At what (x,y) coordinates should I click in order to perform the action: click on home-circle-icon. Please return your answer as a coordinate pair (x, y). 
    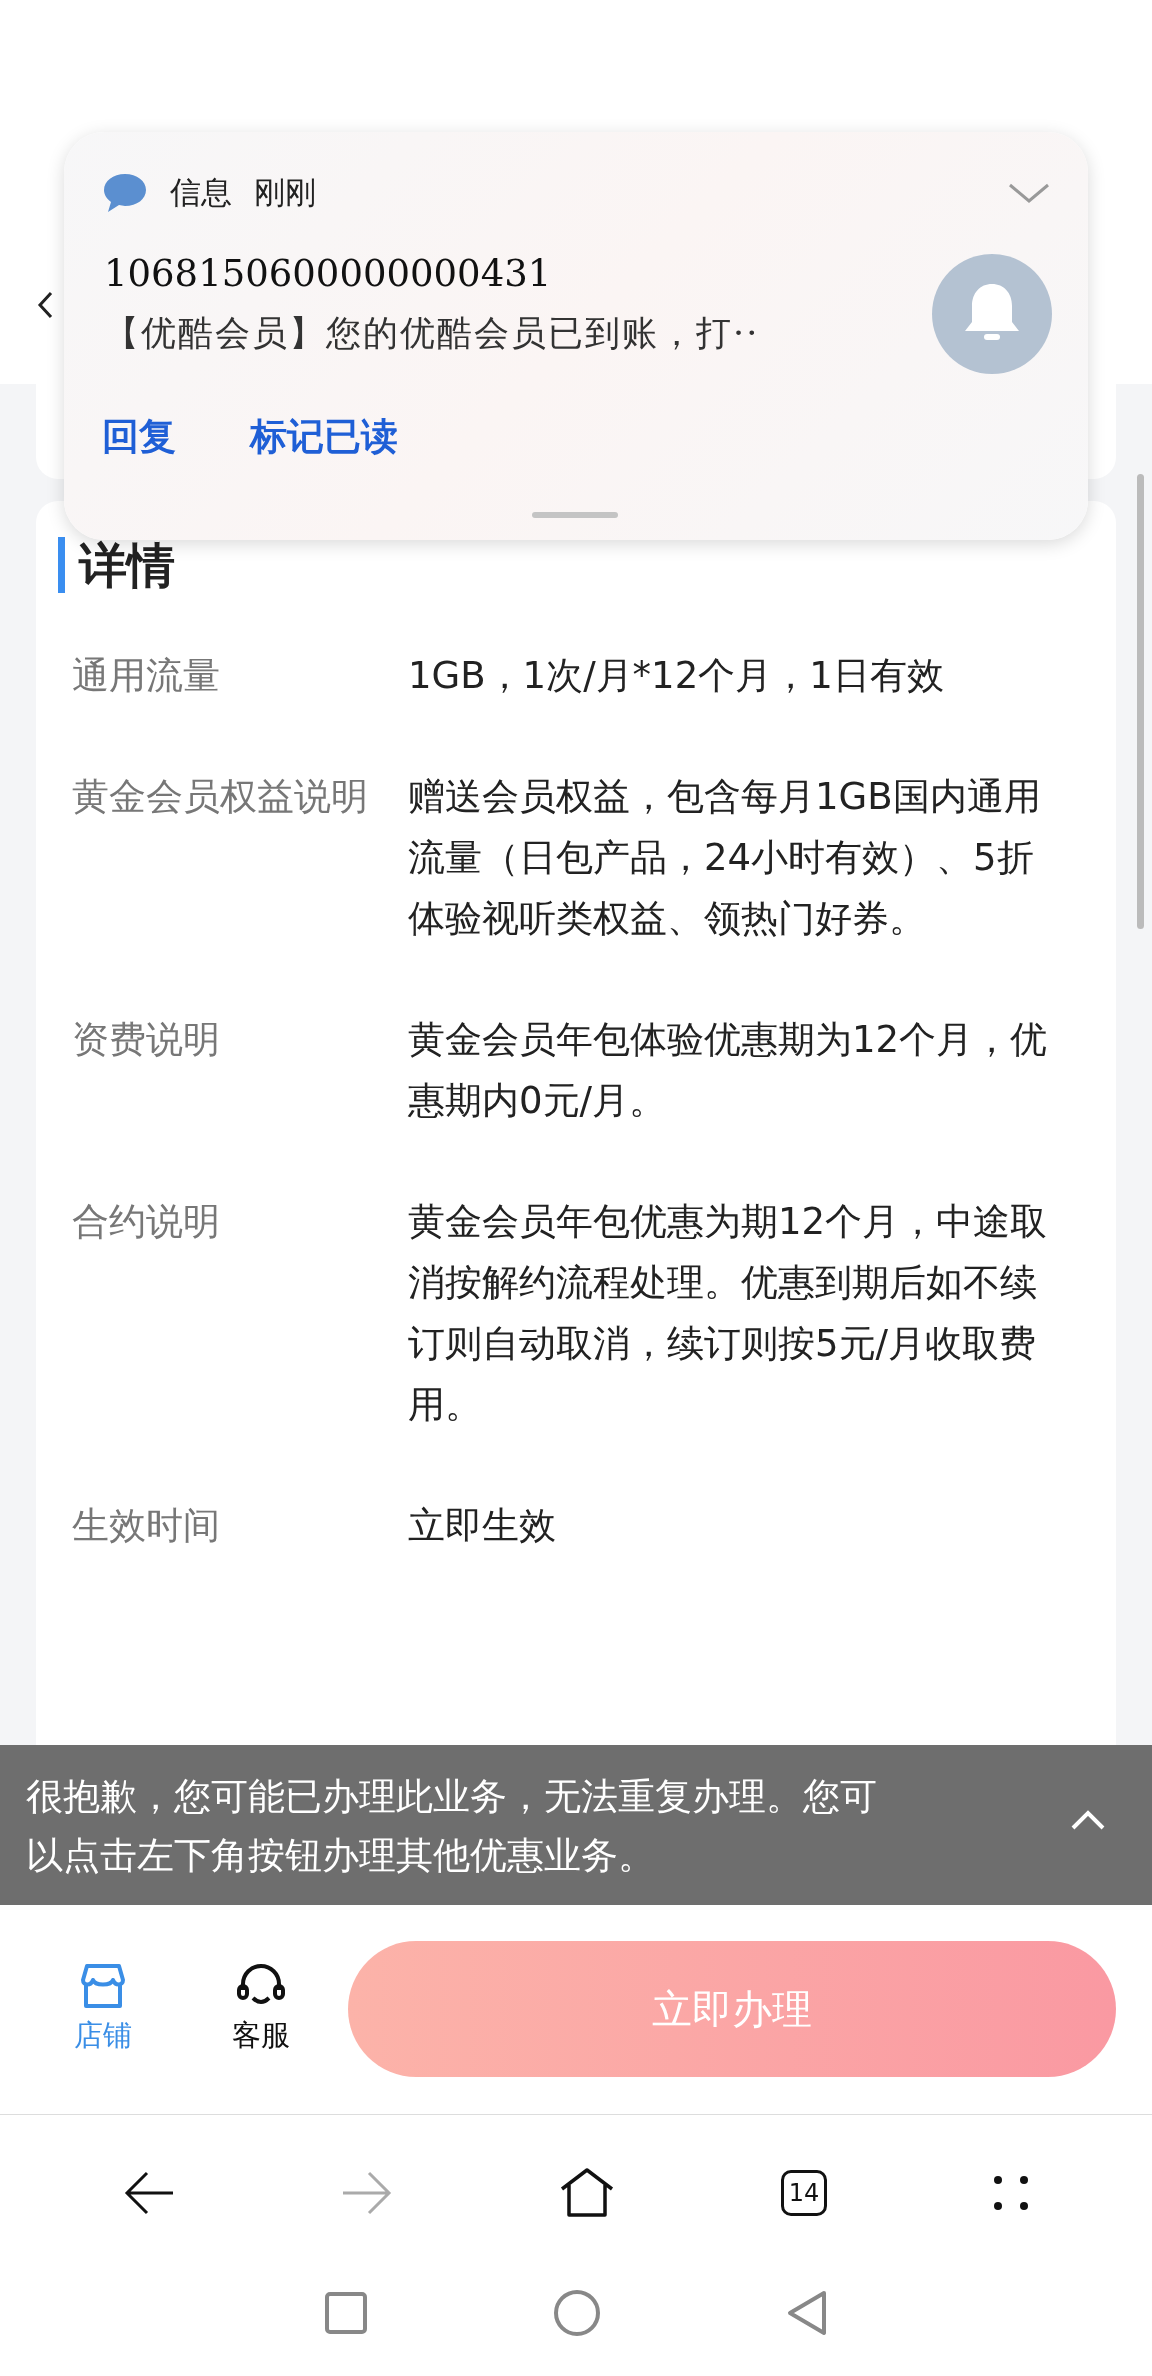
    Looking at the image, I should click on (577, 2313).